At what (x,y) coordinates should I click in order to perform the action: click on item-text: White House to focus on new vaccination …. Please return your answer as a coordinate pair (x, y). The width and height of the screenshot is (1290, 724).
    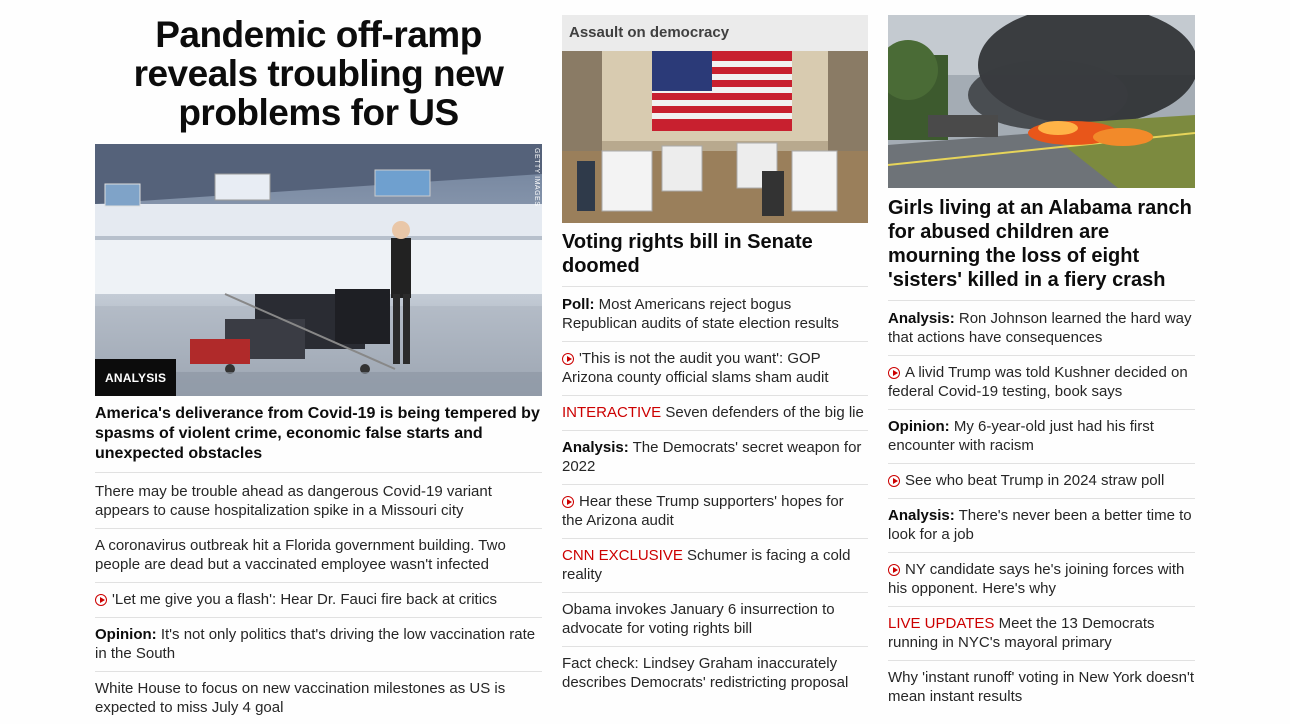
    Looking at the image, I should click on (300, 698).